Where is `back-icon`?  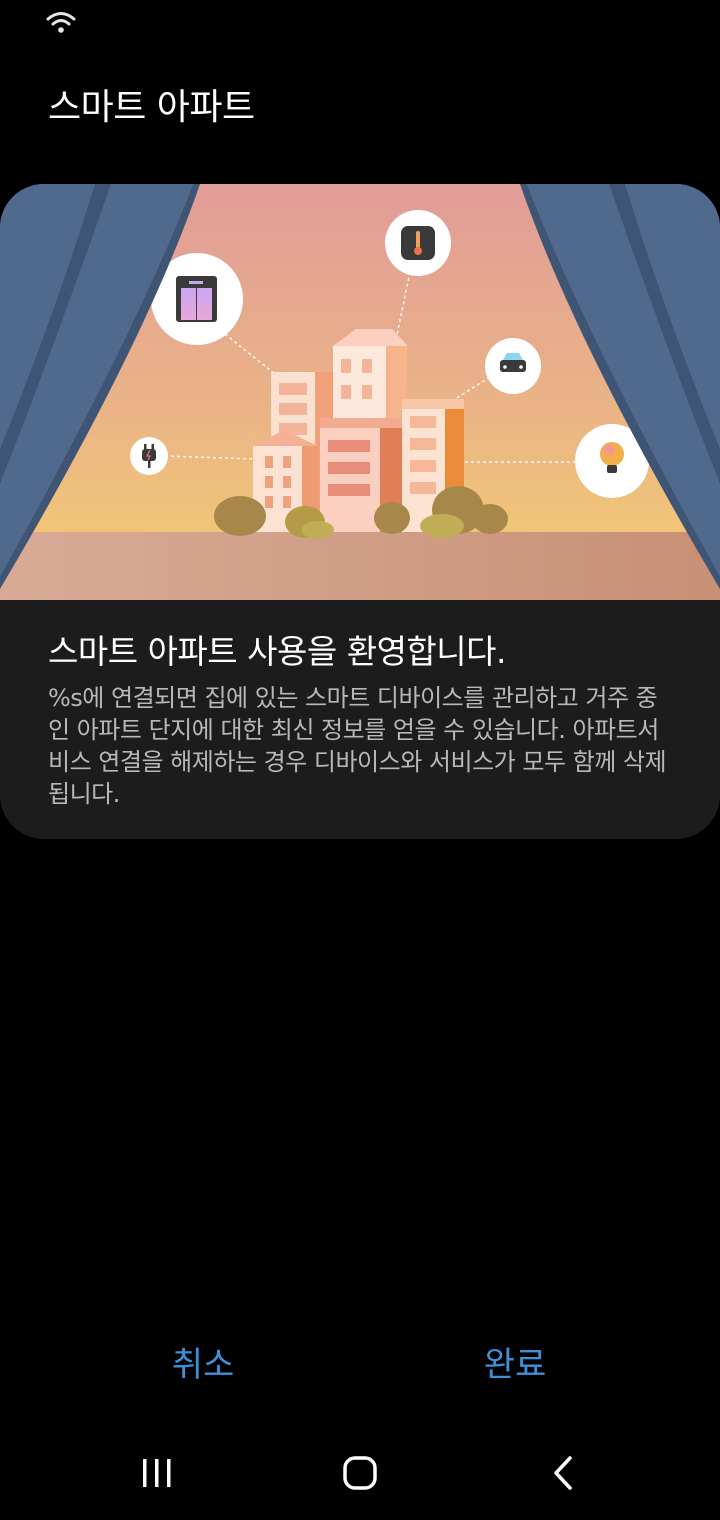
back-icon is located at coordinates (564, 1473).